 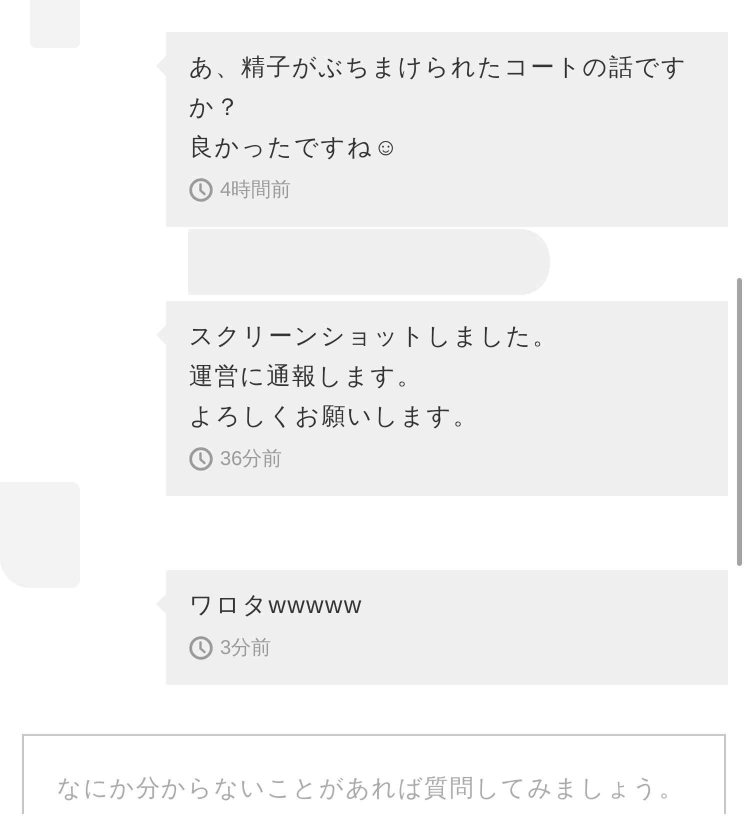 I want to click on message-line: よろしくお願いします。, so click(x=334, y=417).